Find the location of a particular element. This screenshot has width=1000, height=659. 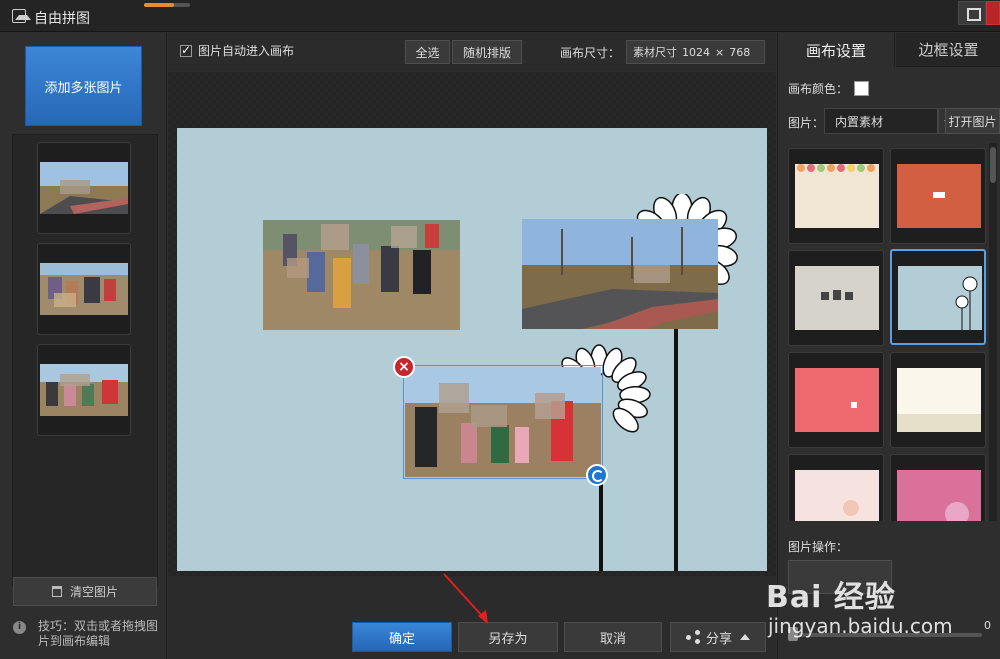

template-red-bird is located at coordinates (836, 400).